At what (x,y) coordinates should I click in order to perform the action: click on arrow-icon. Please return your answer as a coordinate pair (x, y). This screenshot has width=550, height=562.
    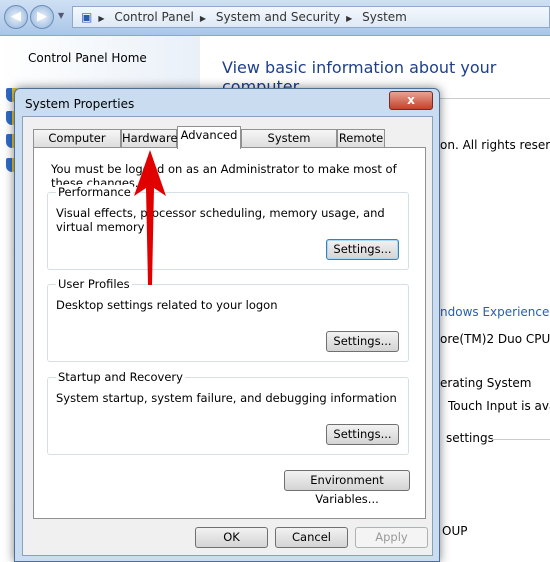
    Looking at the image, I should click on (150, 217).